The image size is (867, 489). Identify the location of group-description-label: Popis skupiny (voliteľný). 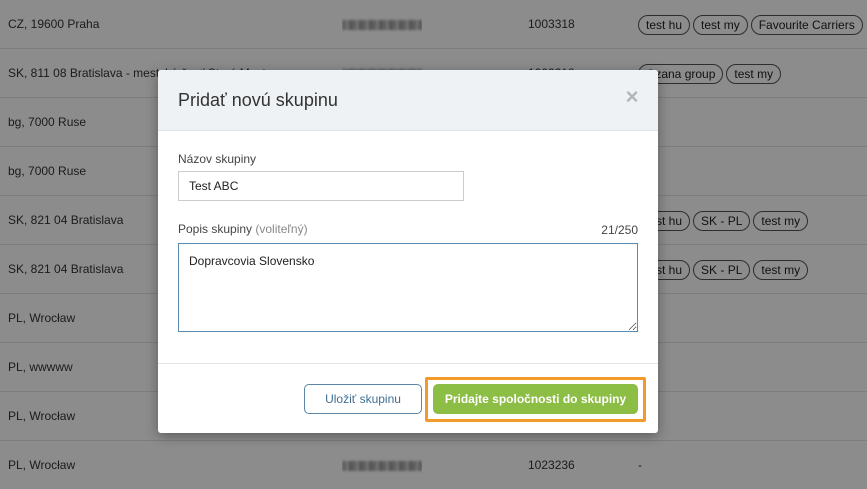
(243, 229).